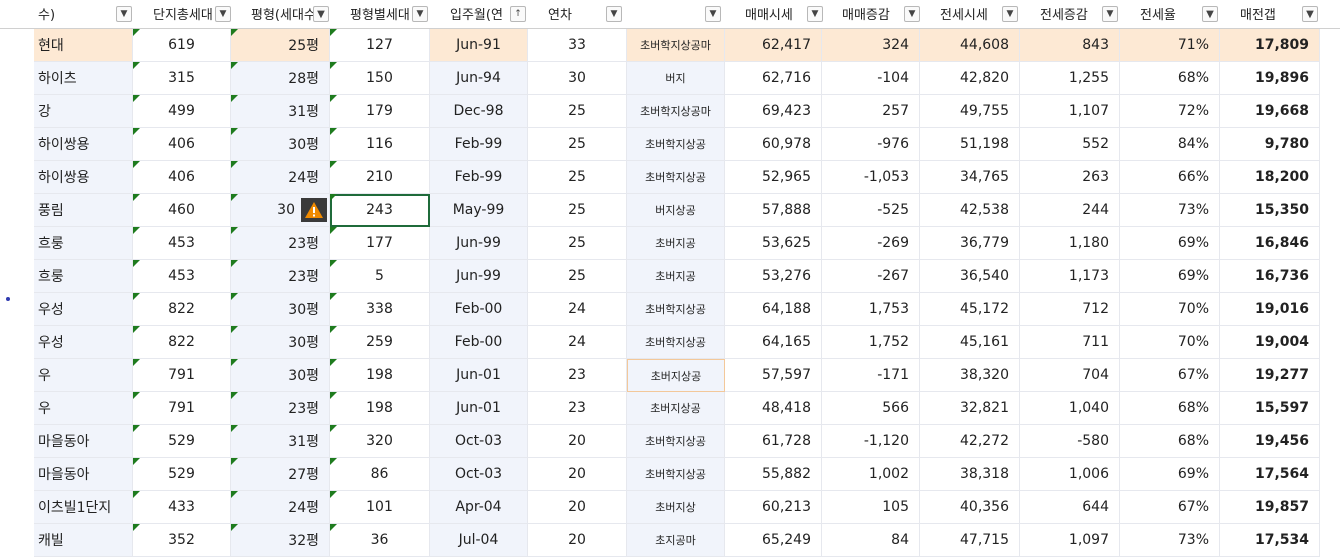 The width and height of the screenshot is (1340, 557). Describe the element at coordinates (871, 78) in the screenshot. I see `cell-price_chg: -104` at that location.